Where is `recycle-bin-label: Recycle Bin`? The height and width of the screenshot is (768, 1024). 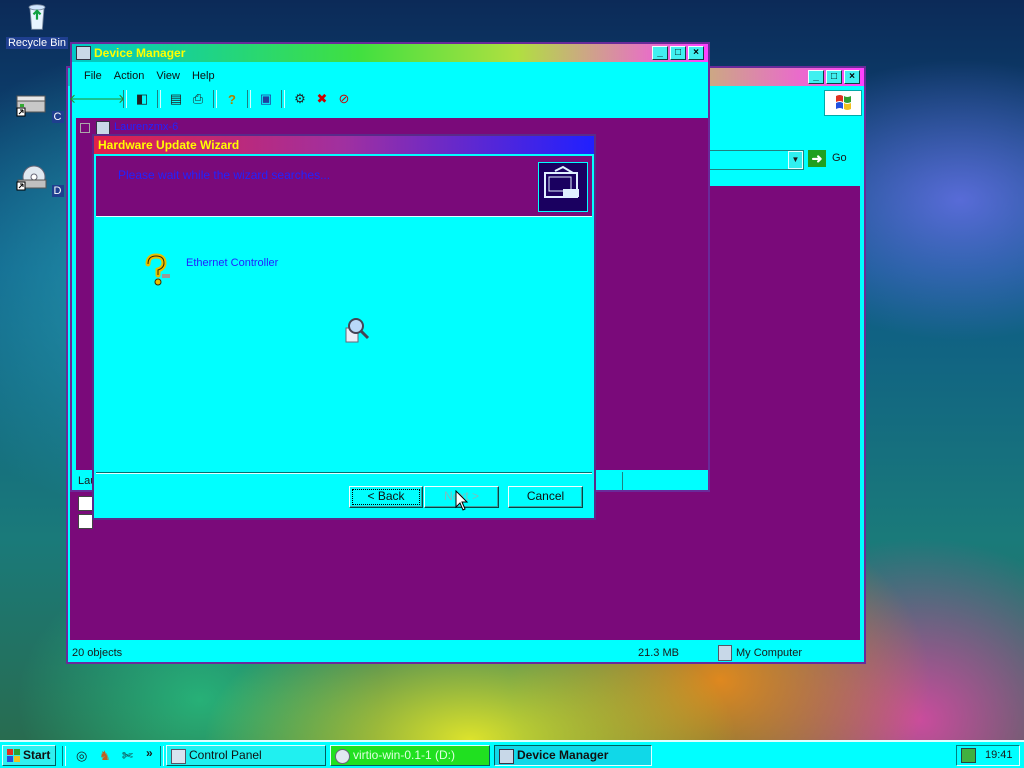
recycle-bin-label: Recycle Bin is located at coordinates (37, 43).